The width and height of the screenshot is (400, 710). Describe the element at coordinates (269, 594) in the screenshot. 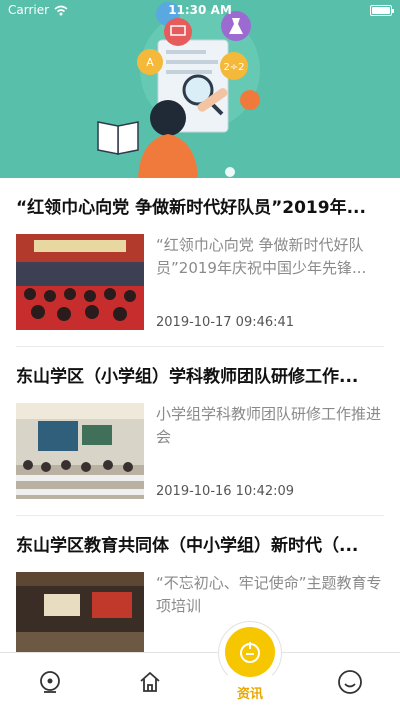

I see `news-summary: “不忘初心、牢记使命”主题教育专项培训` at that location.